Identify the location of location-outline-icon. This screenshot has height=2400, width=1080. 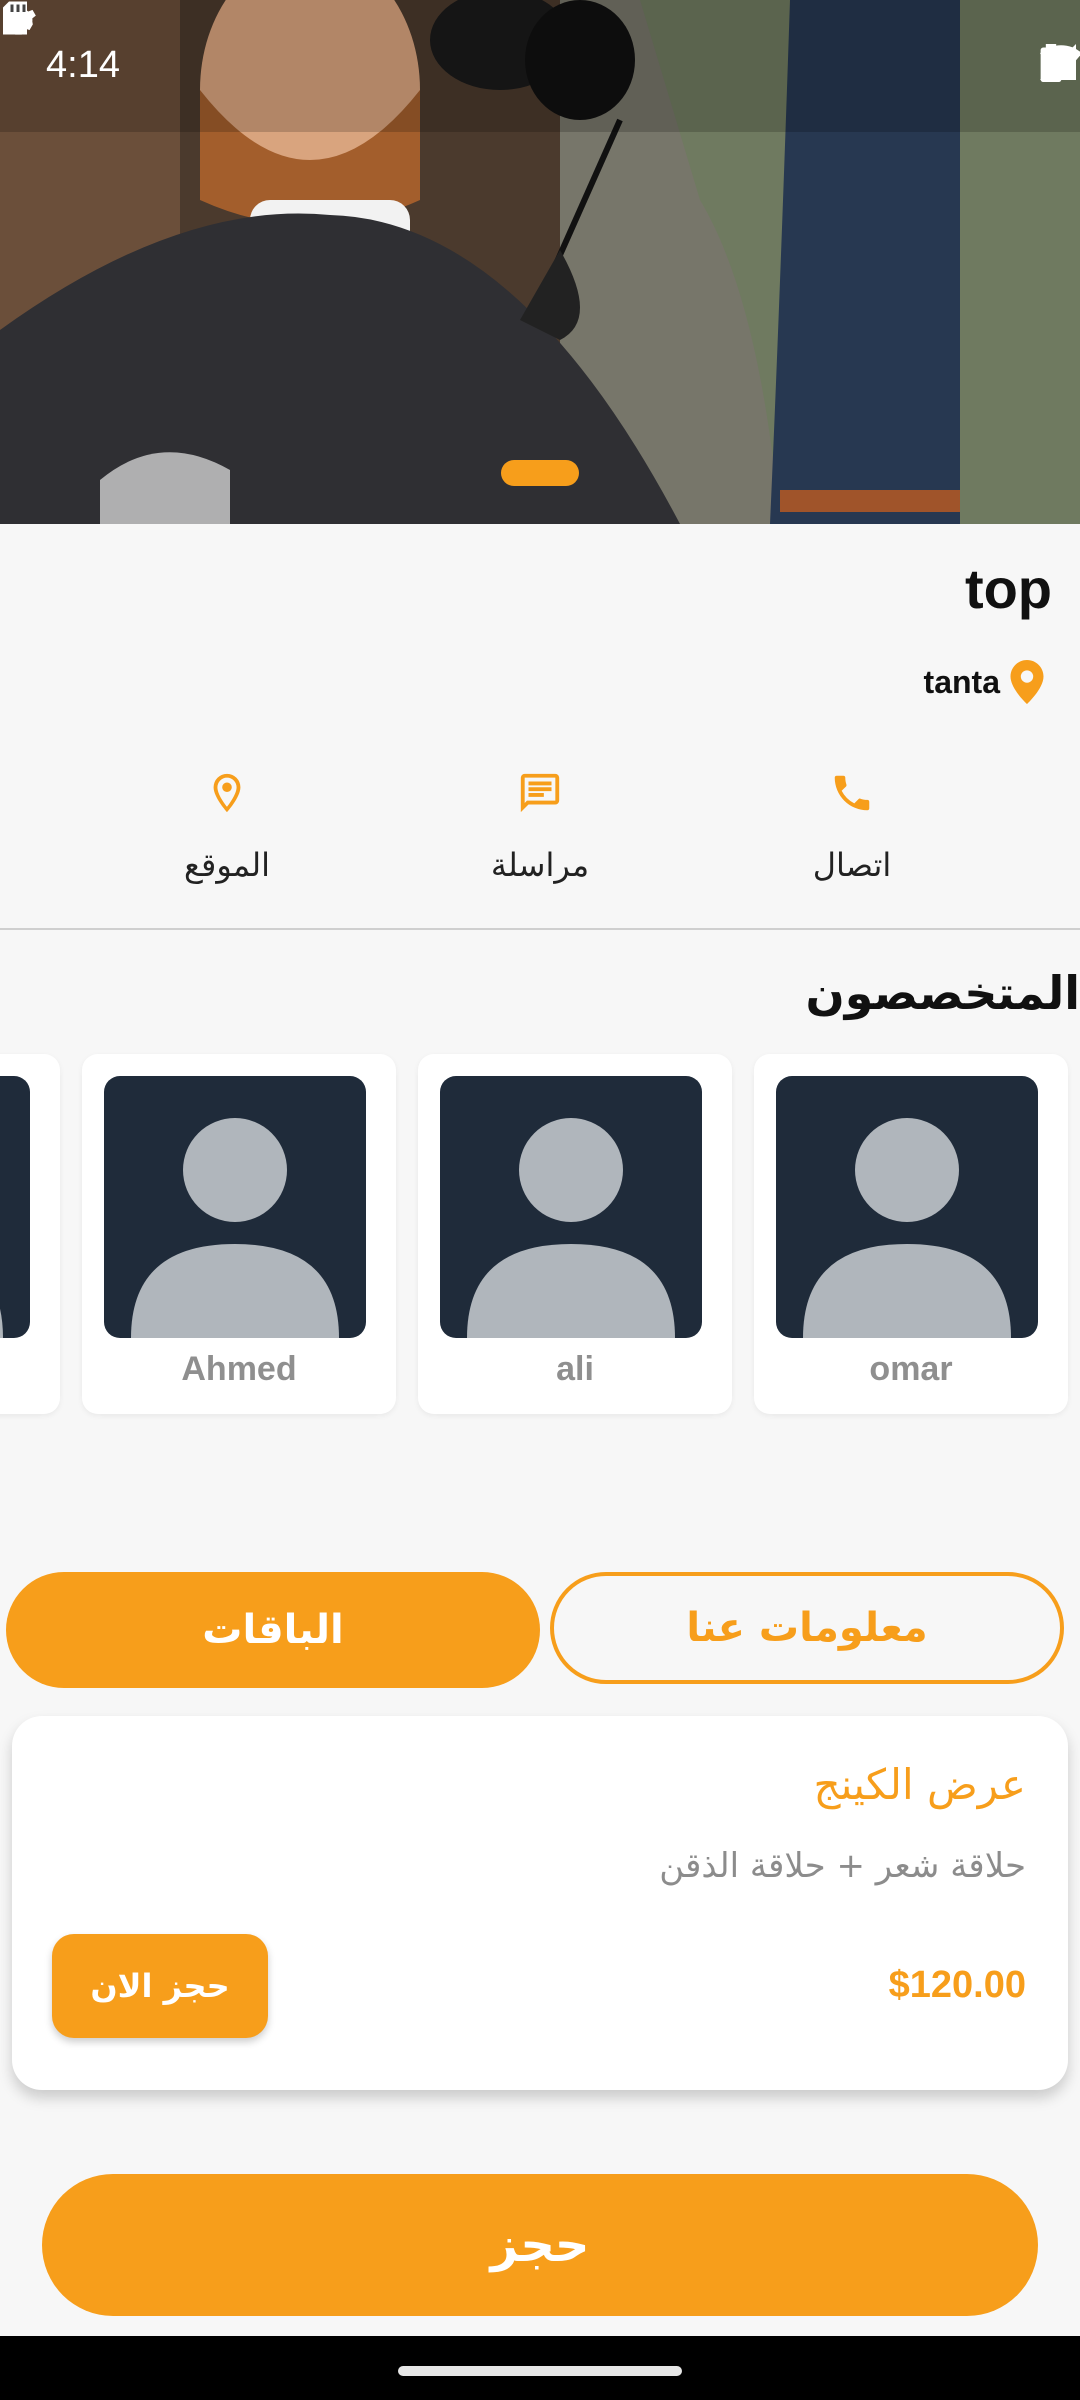
(227, 793).